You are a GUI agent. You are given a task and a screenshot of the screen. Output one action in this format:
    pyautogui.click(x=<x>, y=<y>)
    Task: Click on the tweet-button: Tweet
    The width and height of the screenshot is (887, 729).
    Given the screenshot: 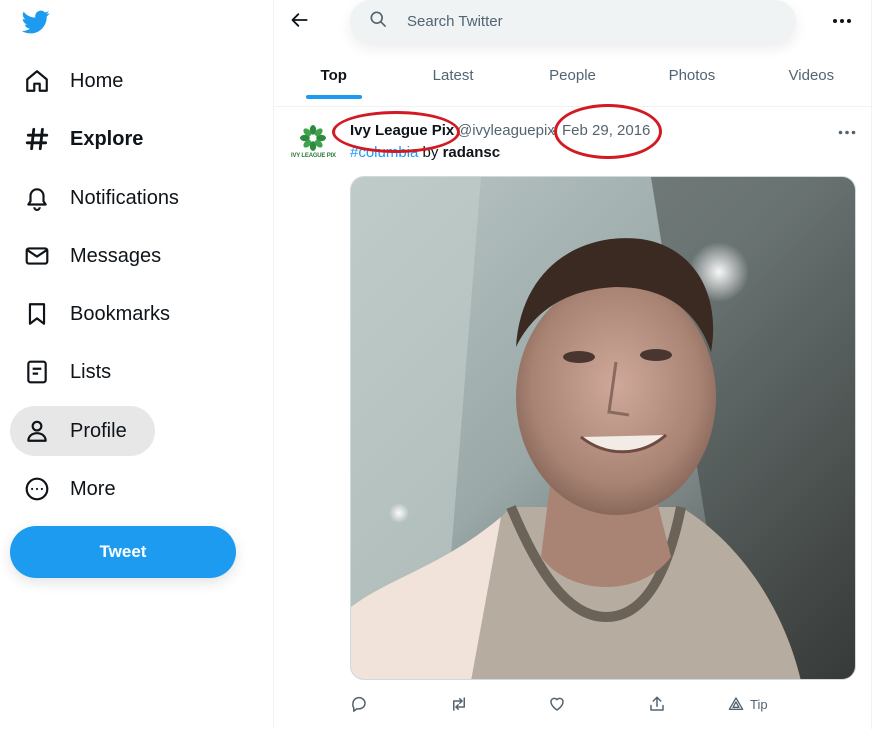 What is the action you would take?
    pyautogui.click(x=123, y=552)
    